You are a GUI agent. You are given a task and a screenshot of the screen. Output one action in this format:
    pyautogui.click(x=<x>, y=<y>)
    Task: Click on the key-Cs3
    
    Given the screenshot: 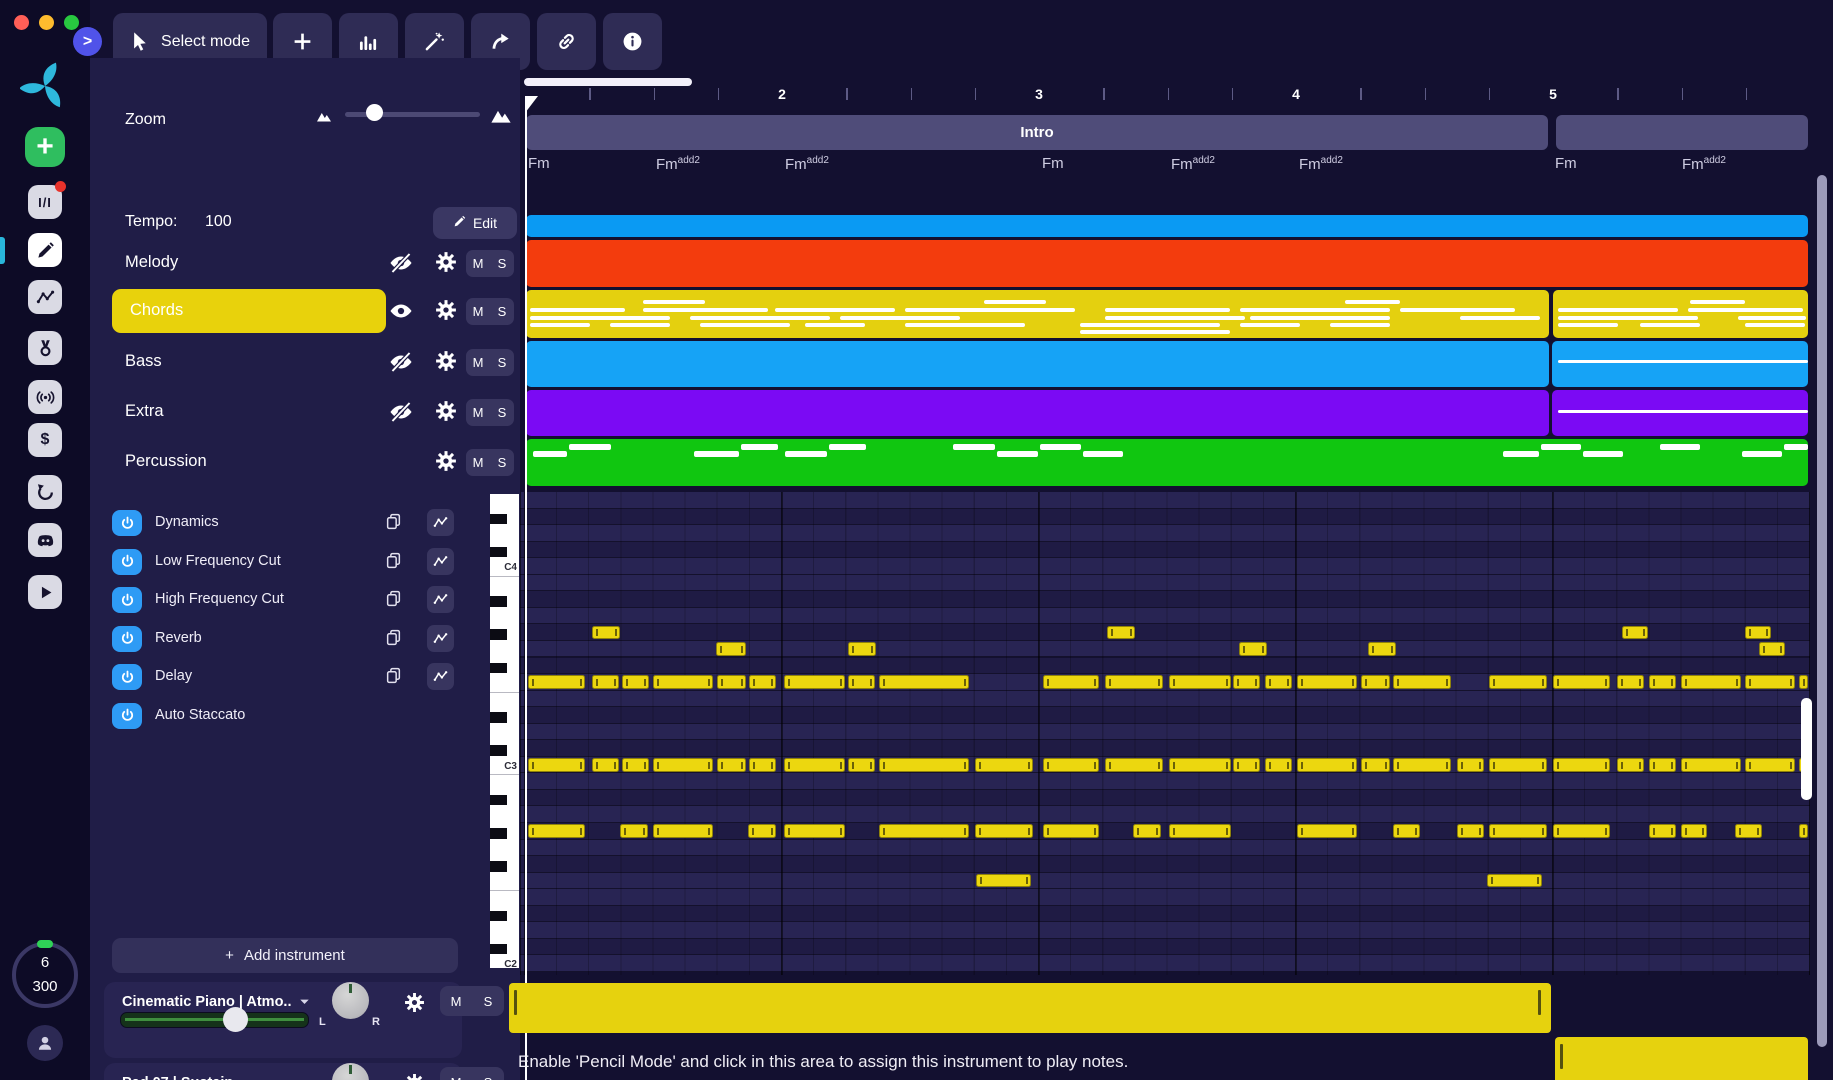 What is the action you would take?
    pyautogui.click(x=504, y=750)
    